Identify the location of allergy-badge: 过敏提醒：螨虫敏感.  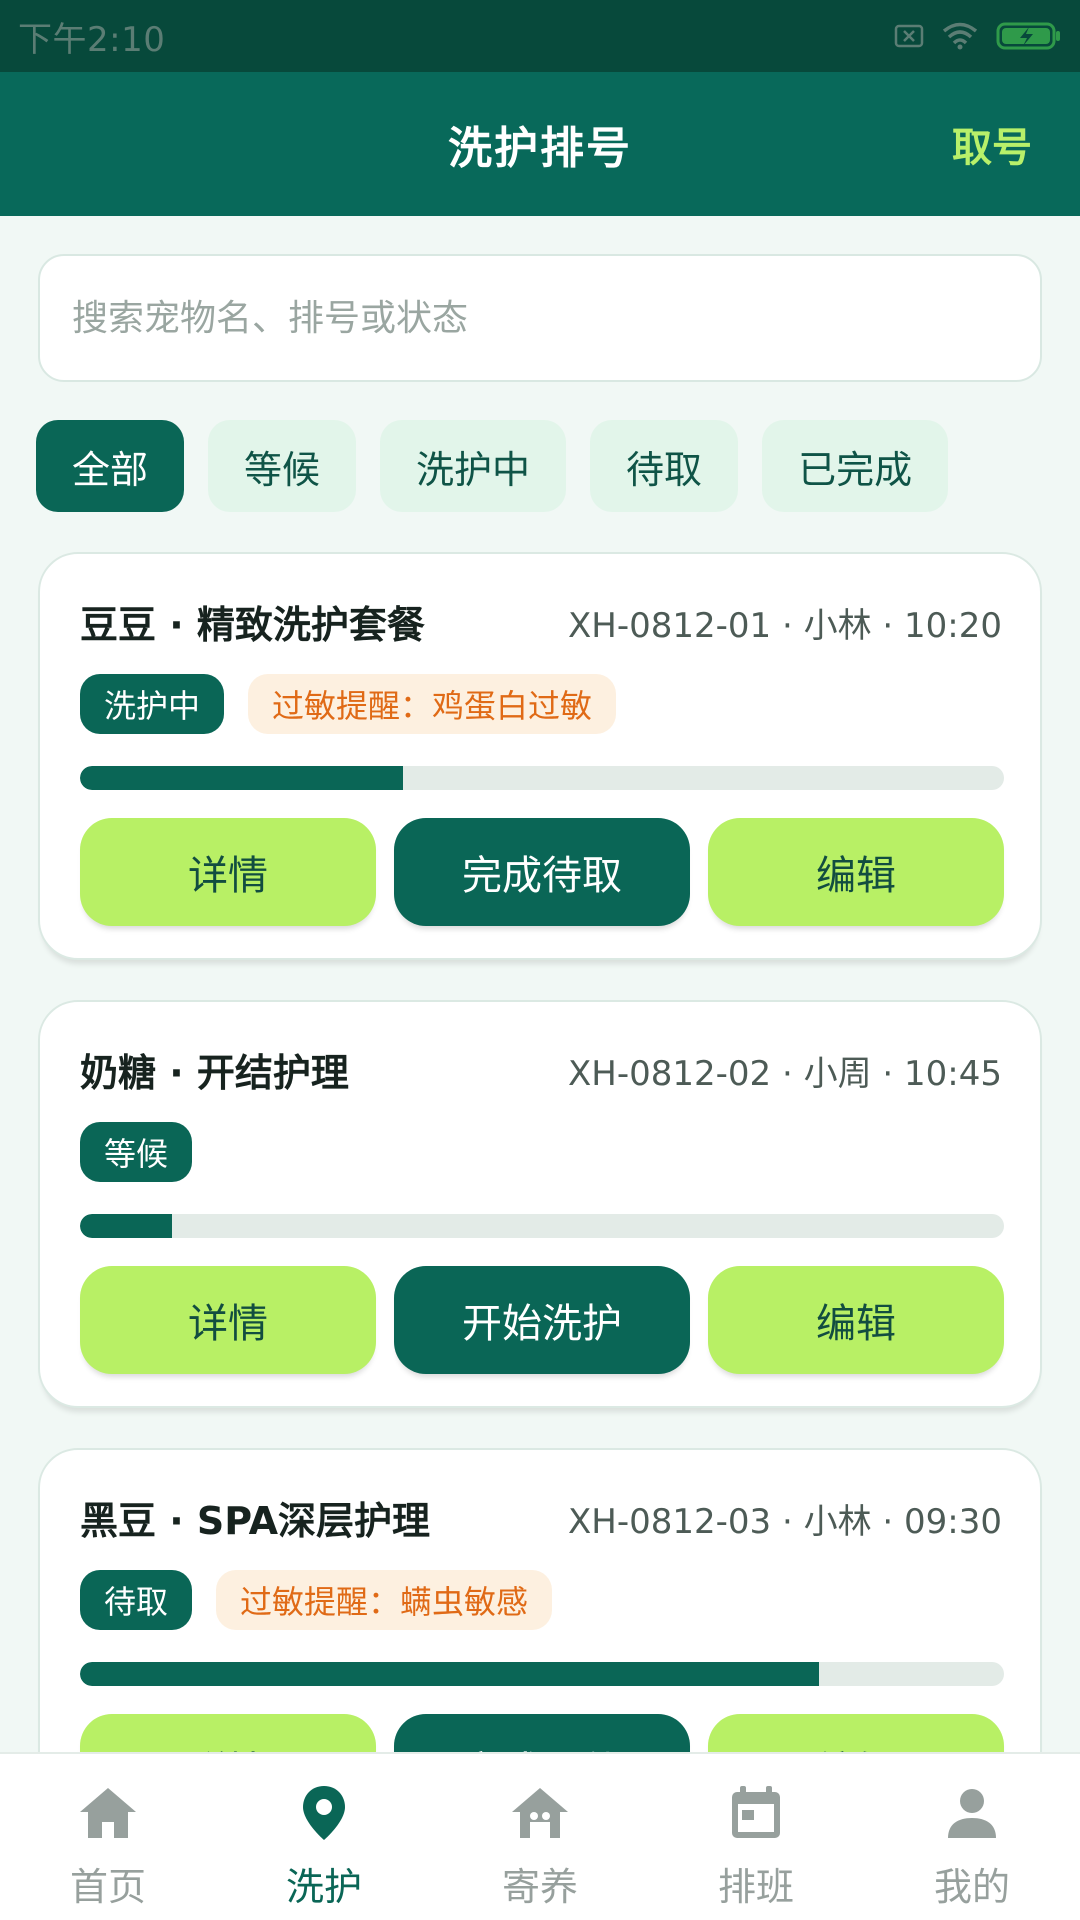
(384, 1600).